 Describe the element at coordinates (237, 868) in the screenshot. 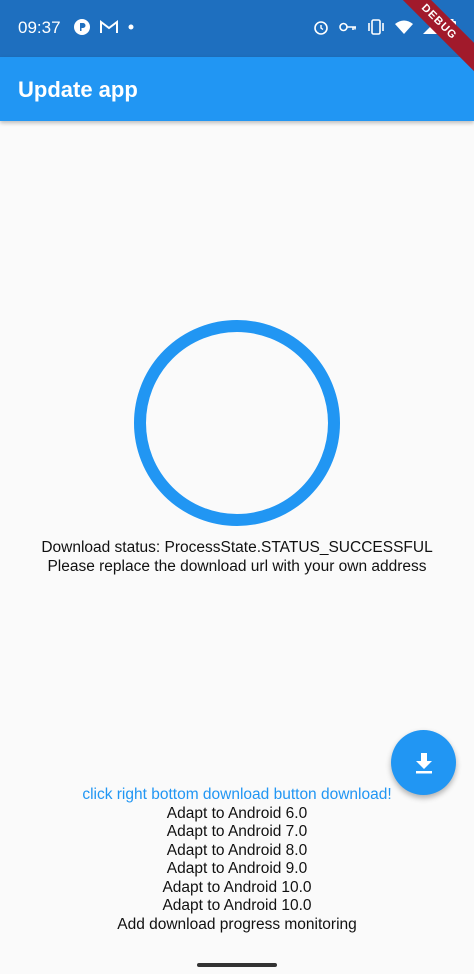

I see `changelog-item: Adapt to Android 9.0` at that location.